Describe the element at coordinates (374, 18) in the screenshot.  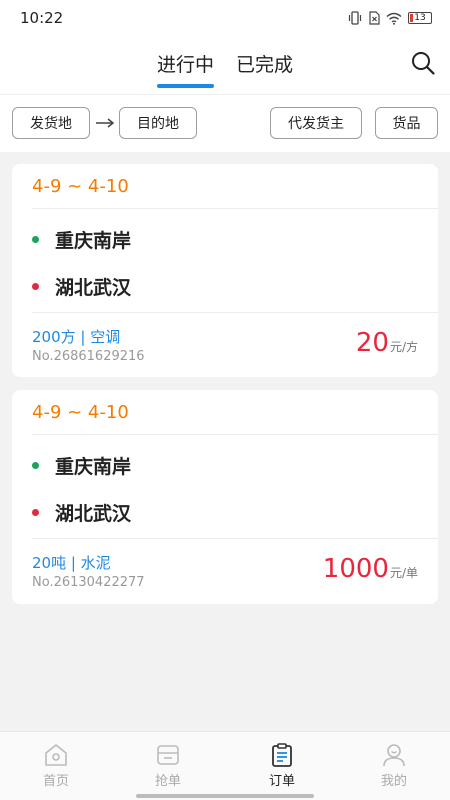
I see `no-sim-icon` at that location.